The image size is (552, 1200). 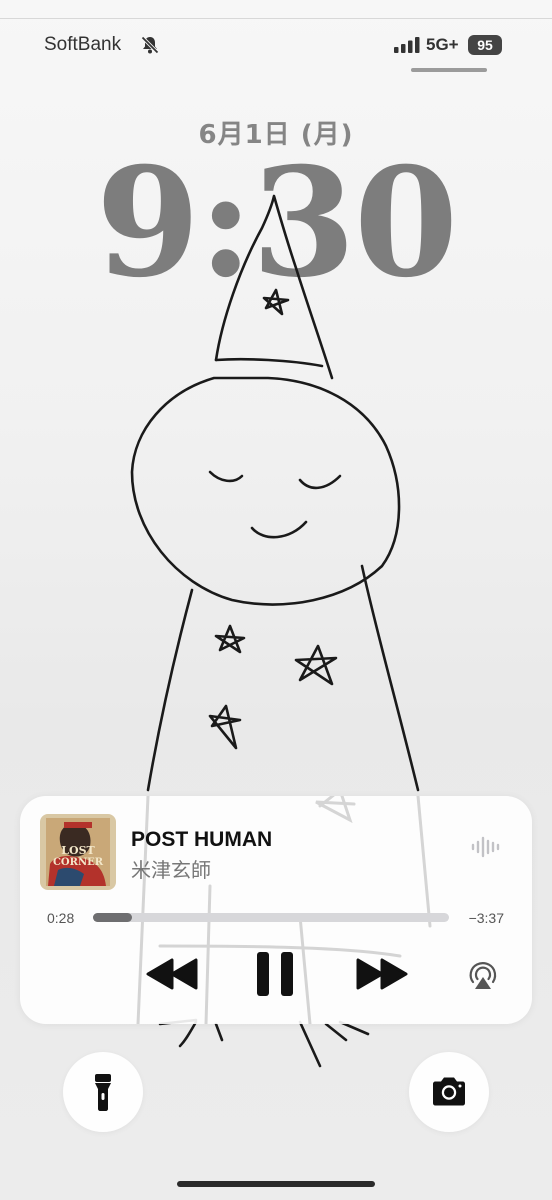 What do you see at coordinates (150, 45) in the screenshot?
I see `bell-slash-icon` at bounding box center [150, 45].